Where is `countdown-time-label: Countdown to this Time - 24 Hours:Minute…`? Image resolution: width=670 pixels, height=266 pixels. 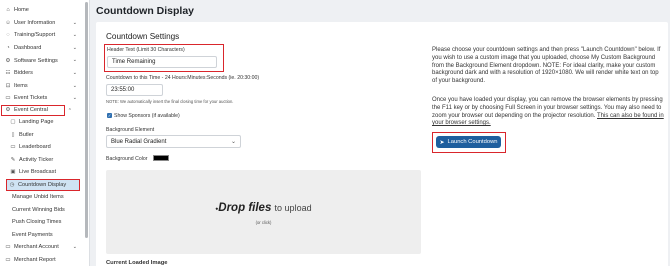 countdown-time-label: Countdown to this Time - 24 Hours:Minute… is located at coordinates (183, 78).